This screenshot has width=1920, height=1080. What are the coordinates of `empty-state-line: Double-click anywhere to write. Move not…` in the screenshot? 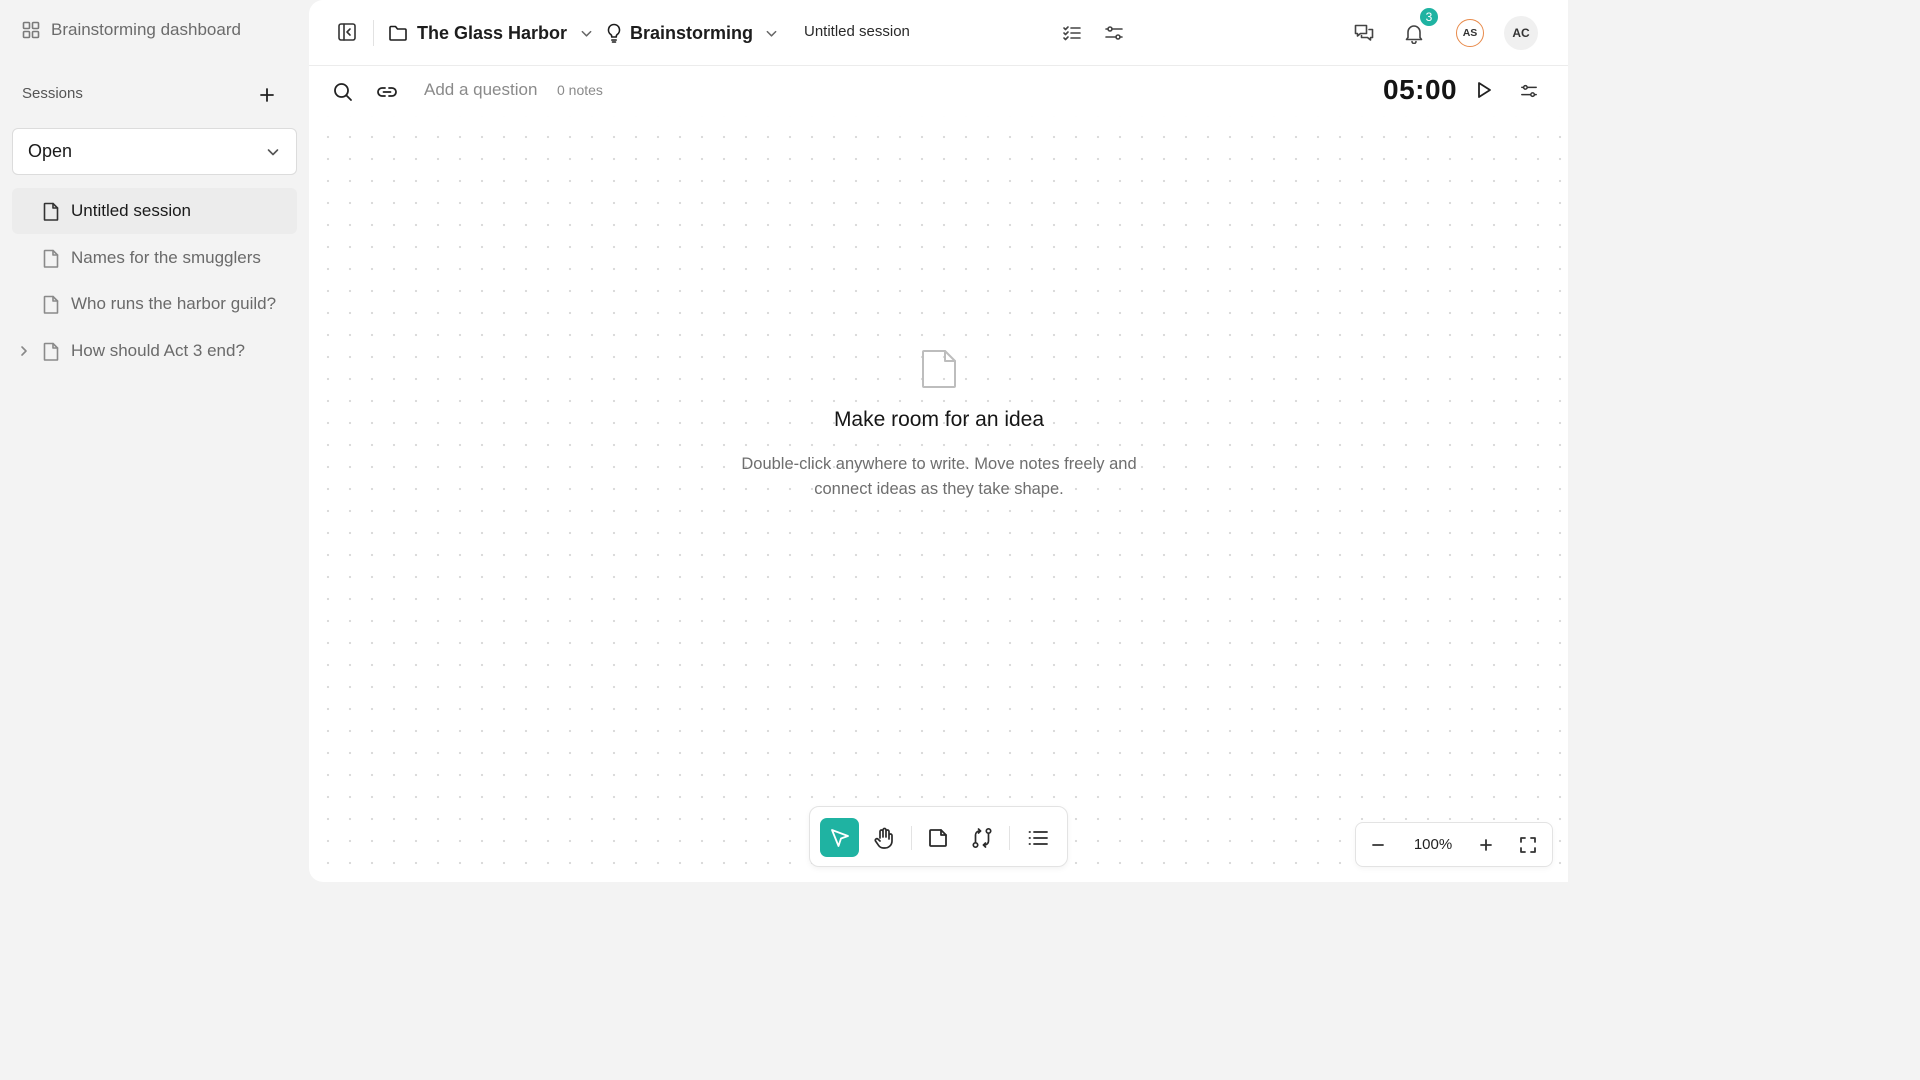 It's located at (939, 464).